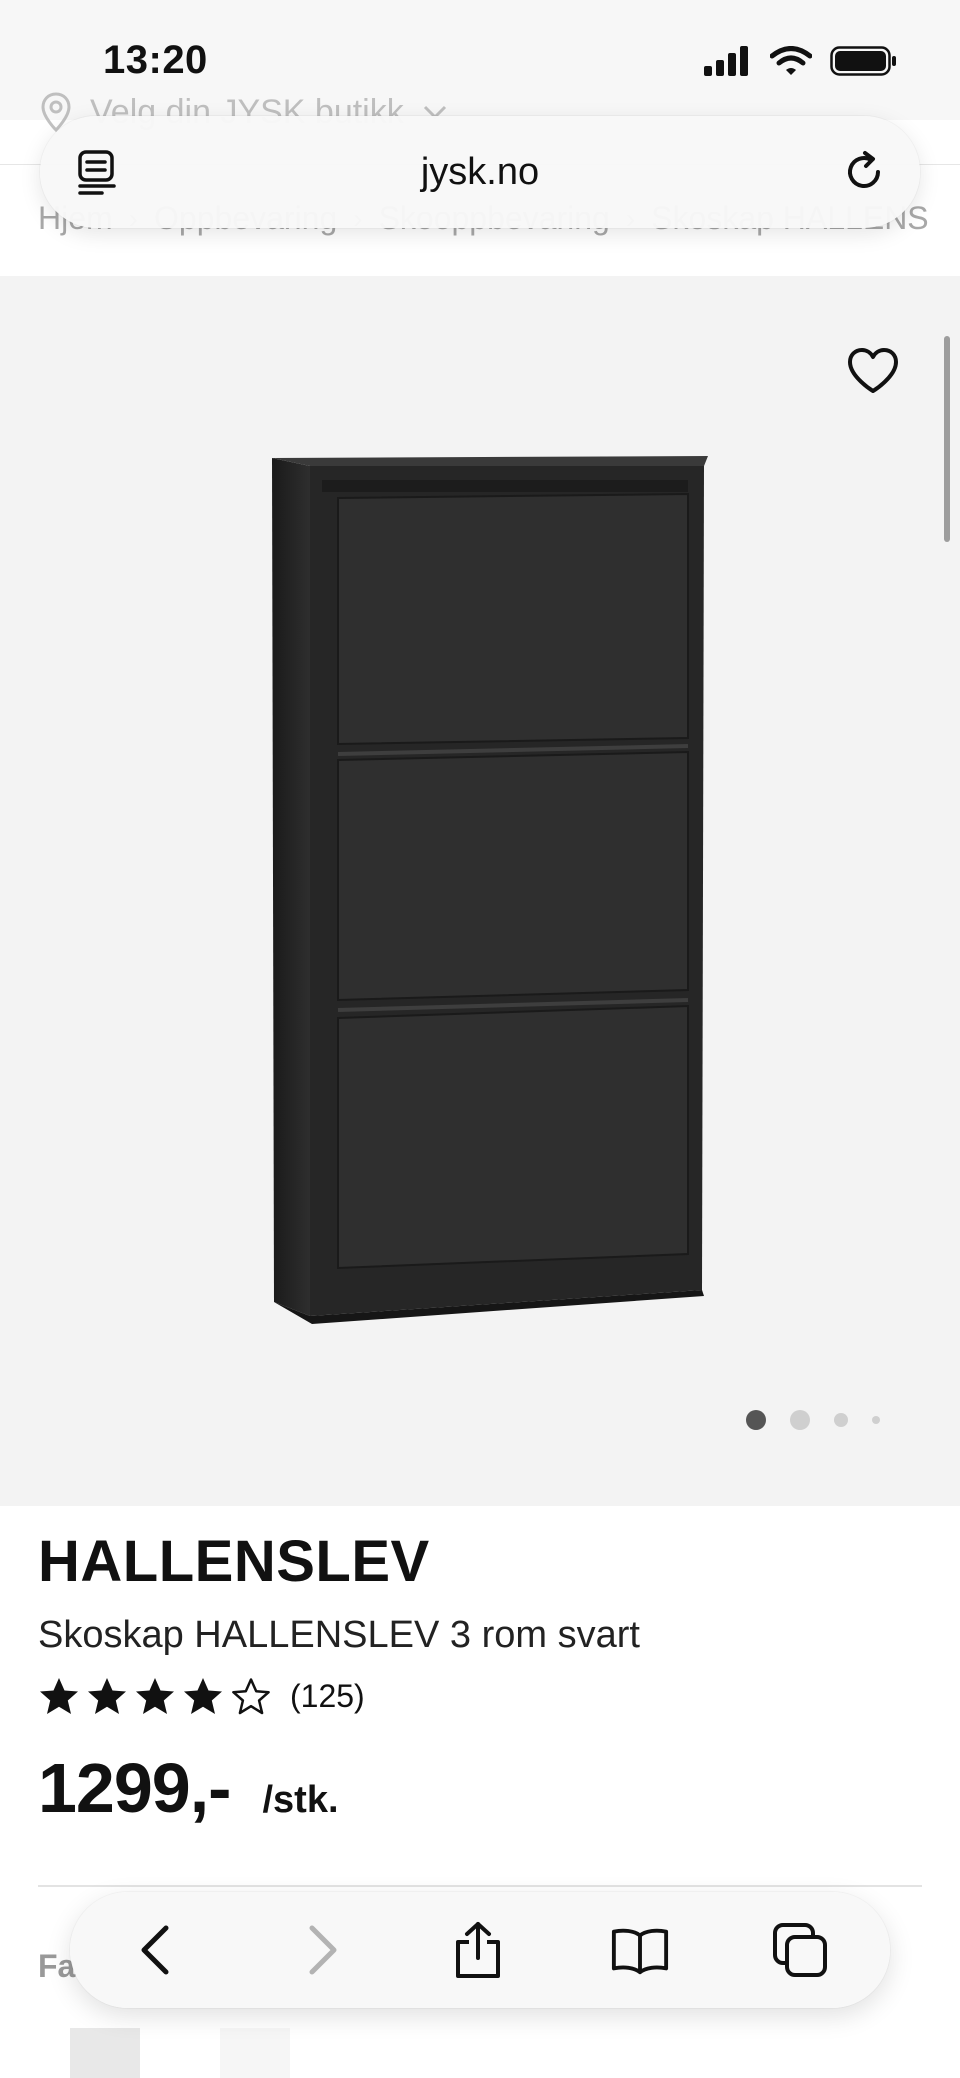 The height and width of the screenshot is (2078, 960). Describe the element at coordinates (134, 1788) in the screenshot. I see `product-price: 1299,-` at that location.